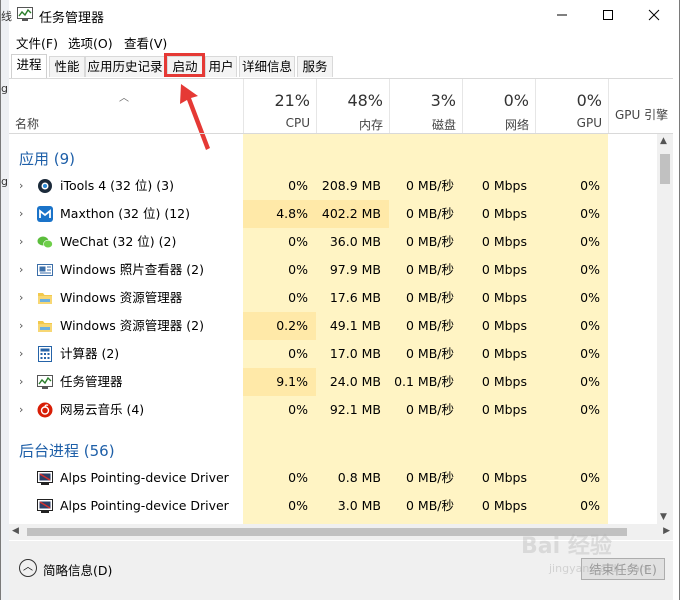 Image resolution: width=680 pixels, height=600 pixels. I want to click on task-manager-app-icon, so click(25, 14).